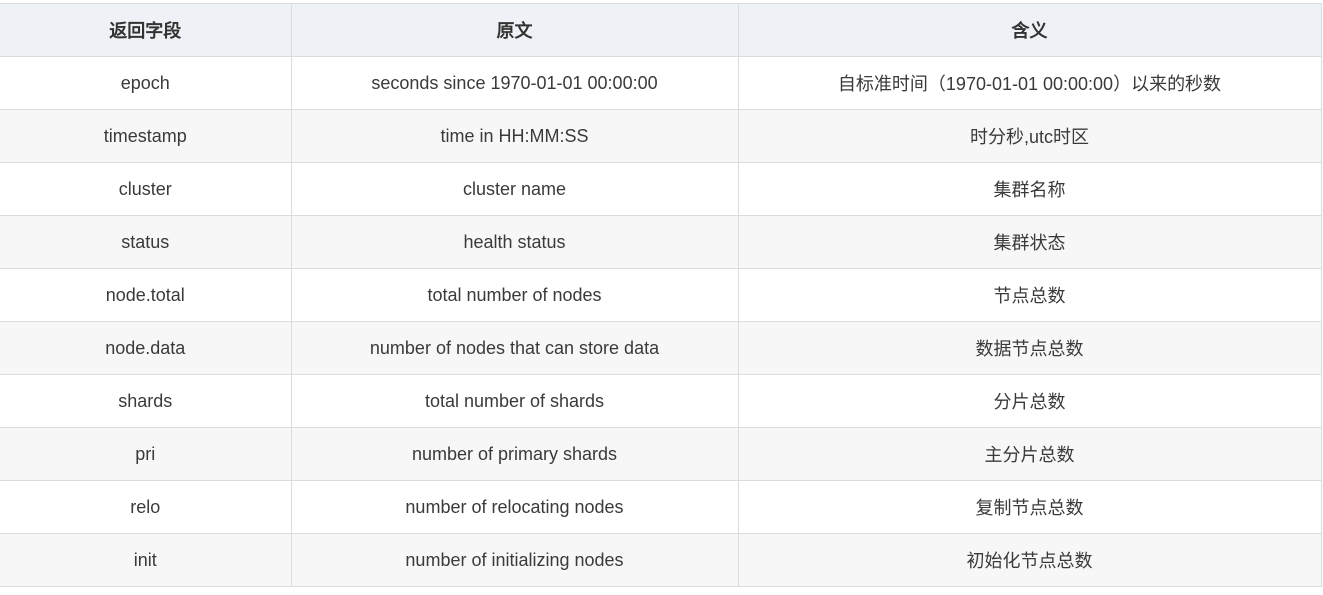 This screenshot has width=1323, height=595. What do you see at coordinates (146, 401) in the screenshot?
I see `cell-field: shards` at bounding box center [146, 401].